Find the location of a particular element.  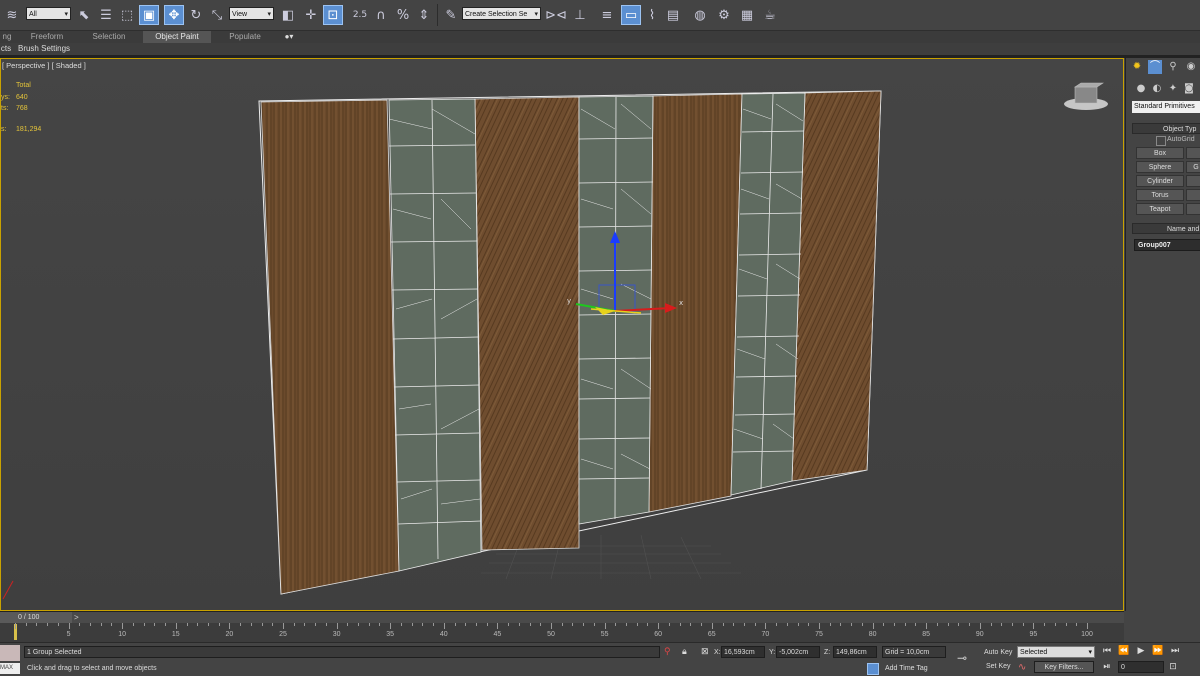

select-object-icon: ⬉ is located at coordinates (84, 15).